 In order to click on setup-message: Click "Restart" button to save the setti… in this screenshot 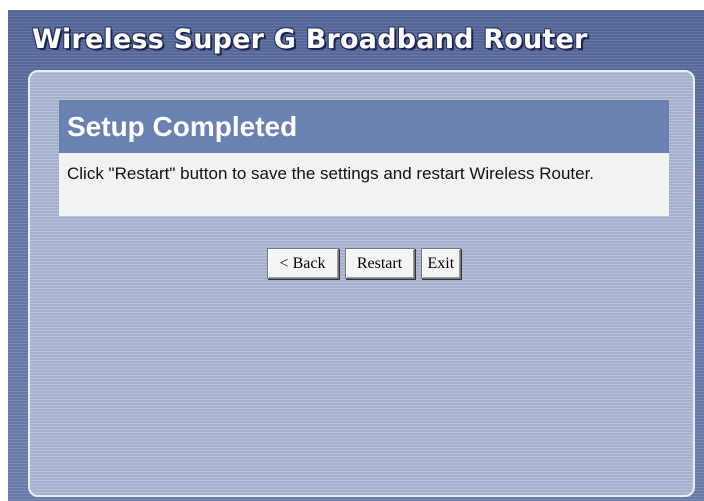, I will do `click(331, 173)`.